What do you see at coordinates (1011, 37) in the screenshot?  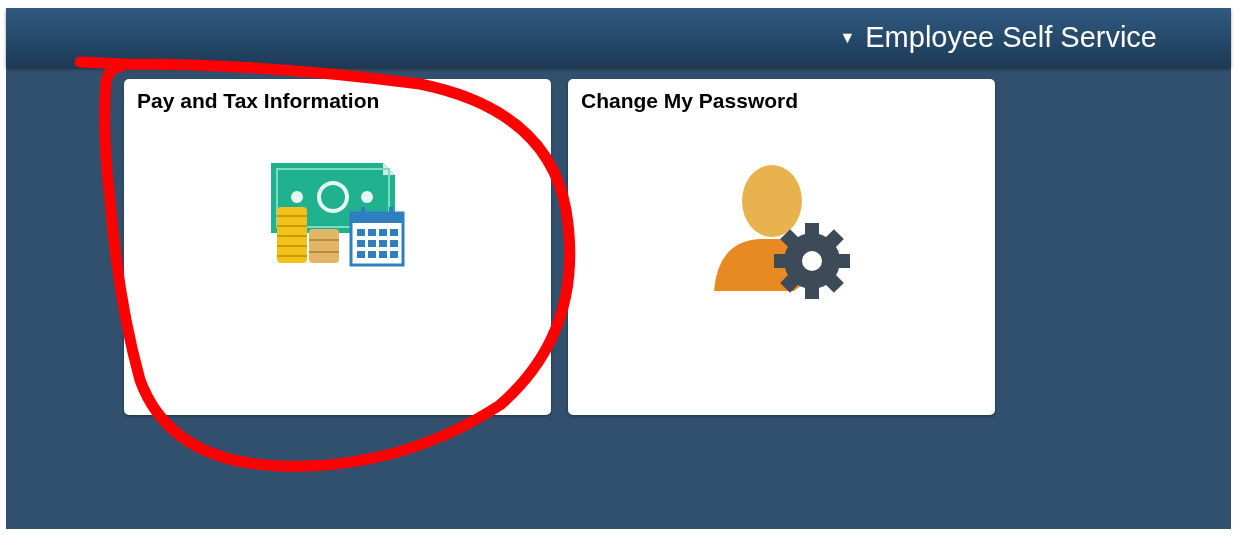 I see `page-title: Employee Self Service` at bounding box center [1011, 37].